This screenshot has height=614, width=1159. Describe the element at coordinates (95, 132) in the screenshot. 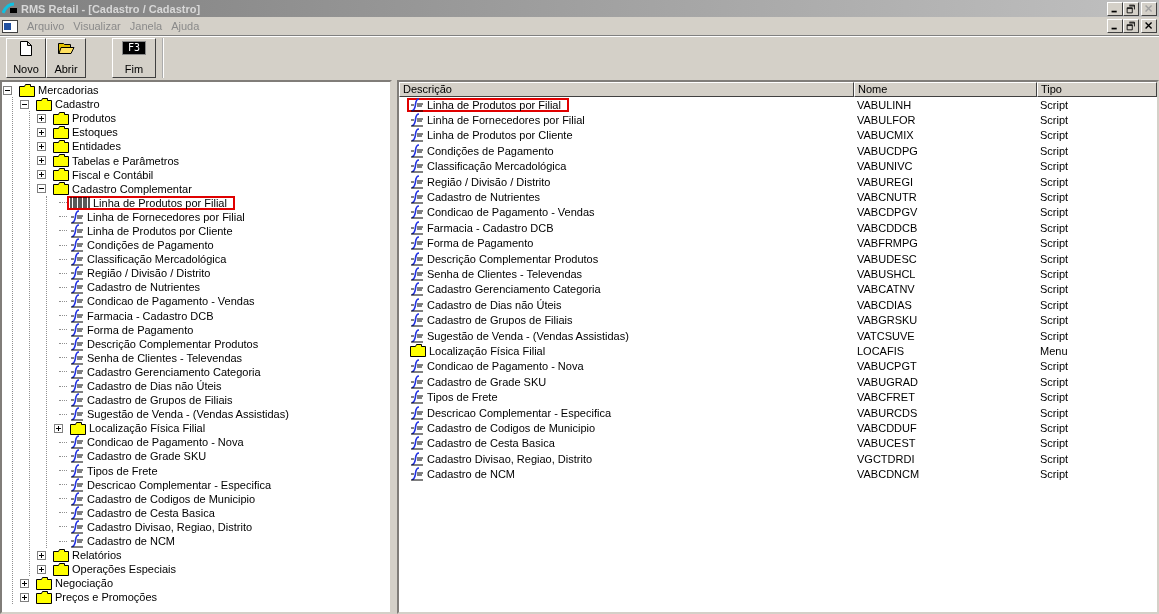

I see `tree-item: Estoques` at that location.